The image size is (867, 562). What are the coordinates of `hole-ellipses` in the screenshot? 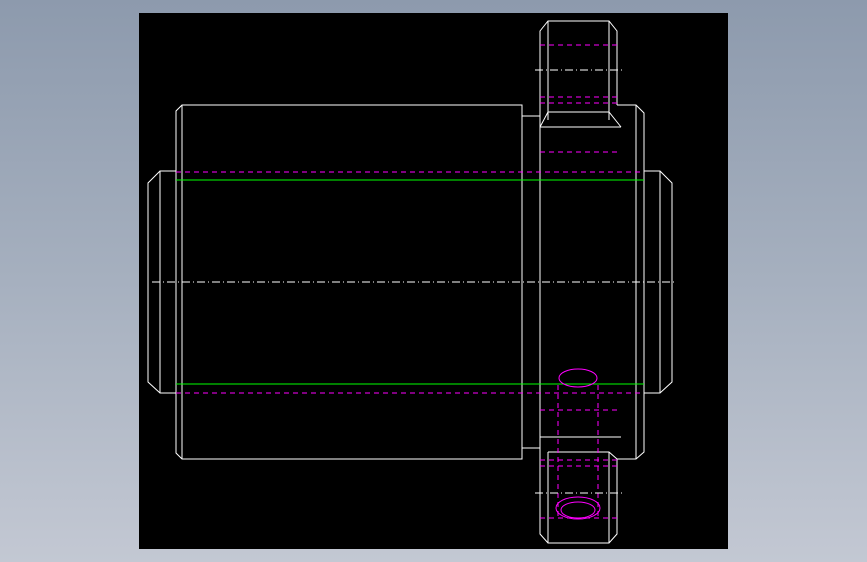 It's located at (578, 444).